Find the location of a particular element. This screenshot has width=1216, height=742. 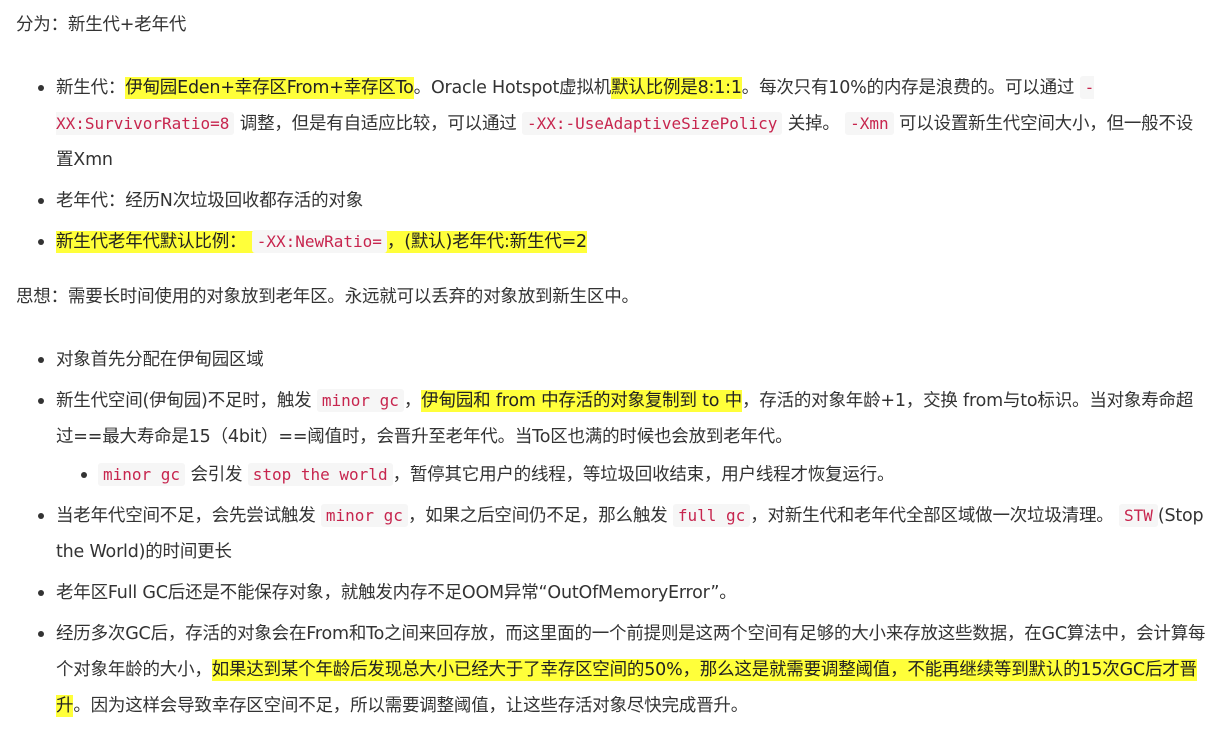

code-xmn: -Xmn is located at coordinates (869, 123).